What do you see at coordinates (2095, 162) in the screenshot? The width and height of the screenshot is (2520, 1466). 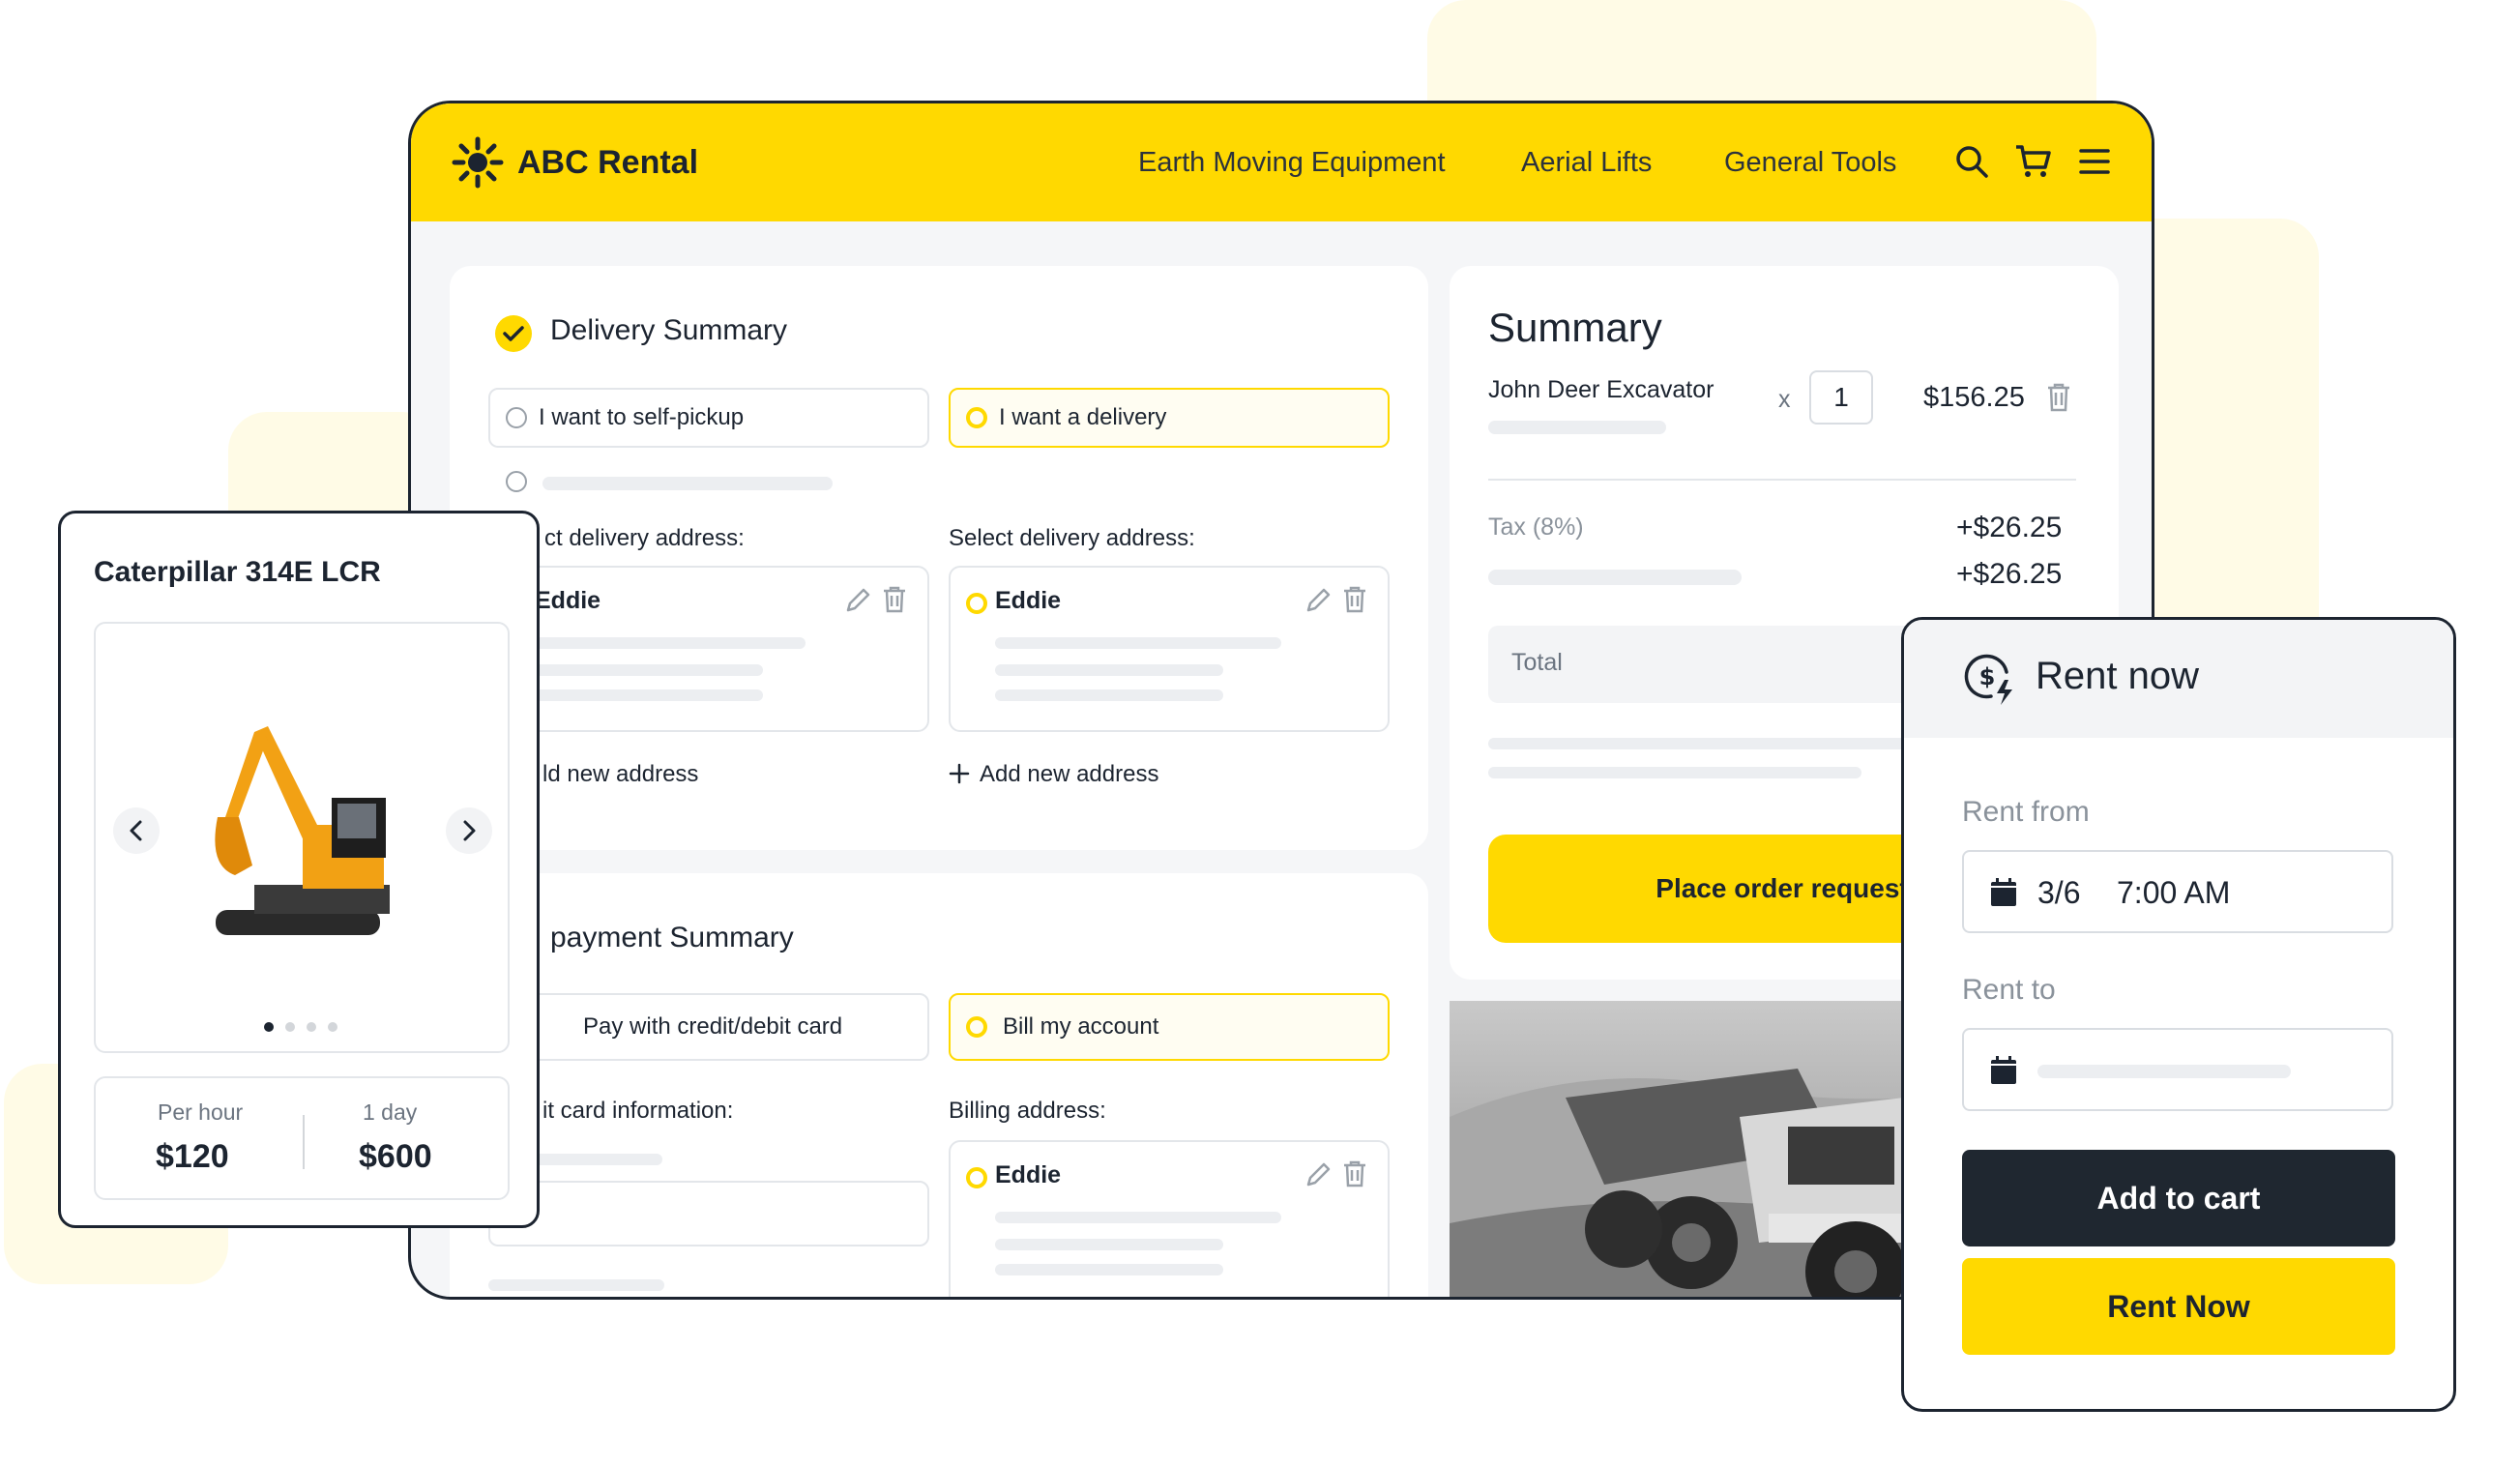 I see `menu-icon` at bounding box center [2095, 162].